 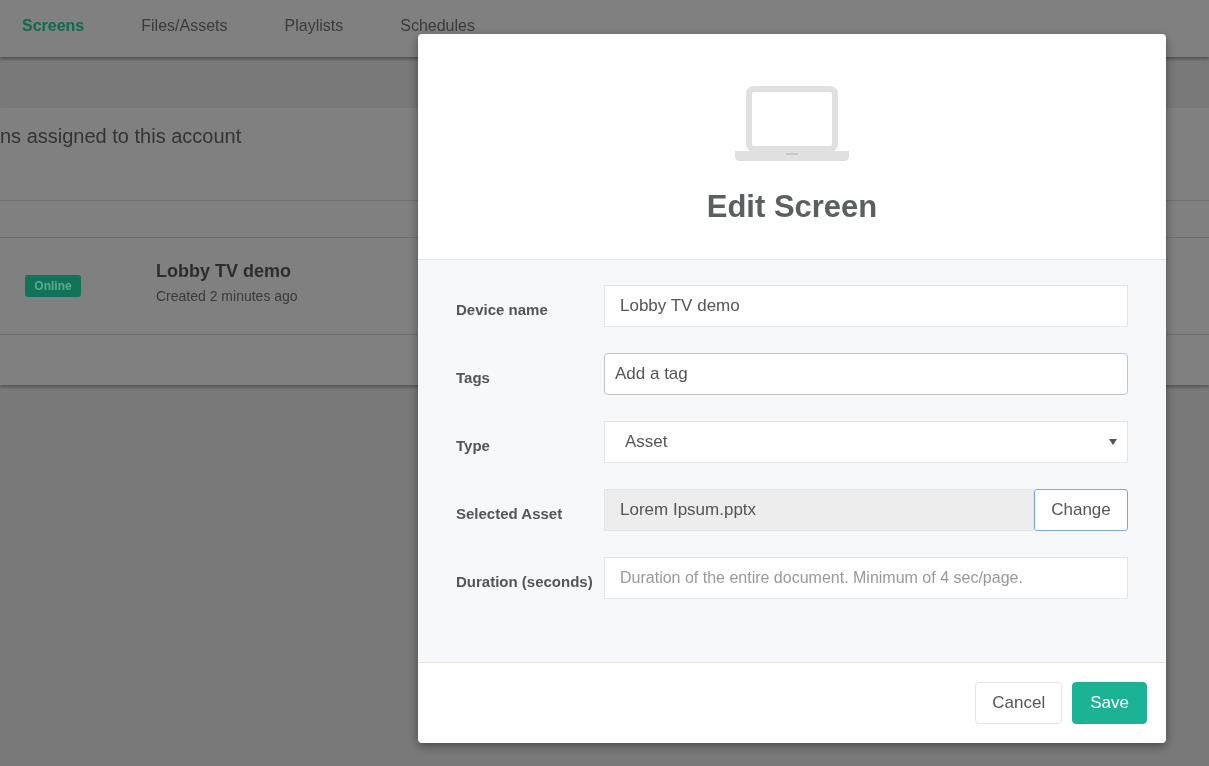 I want to click on dialog-title: Edit Screen, so click(x=792, y=207).